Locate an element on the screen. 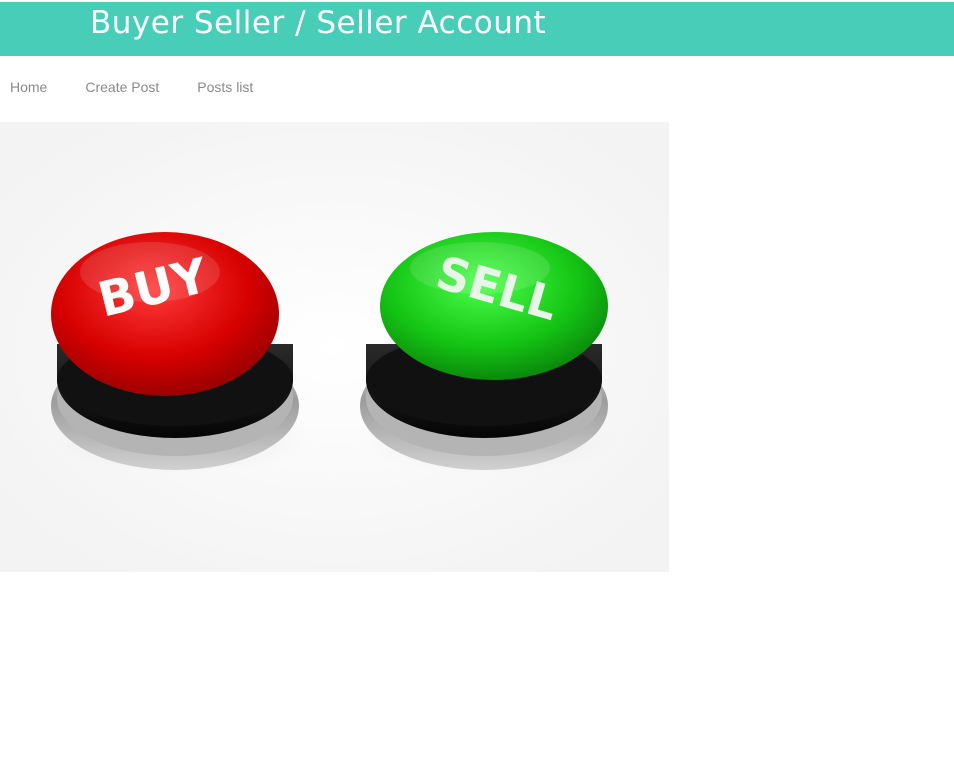  page-title: Buyer Seller / Seller Account is located at coordinates (318, 23).